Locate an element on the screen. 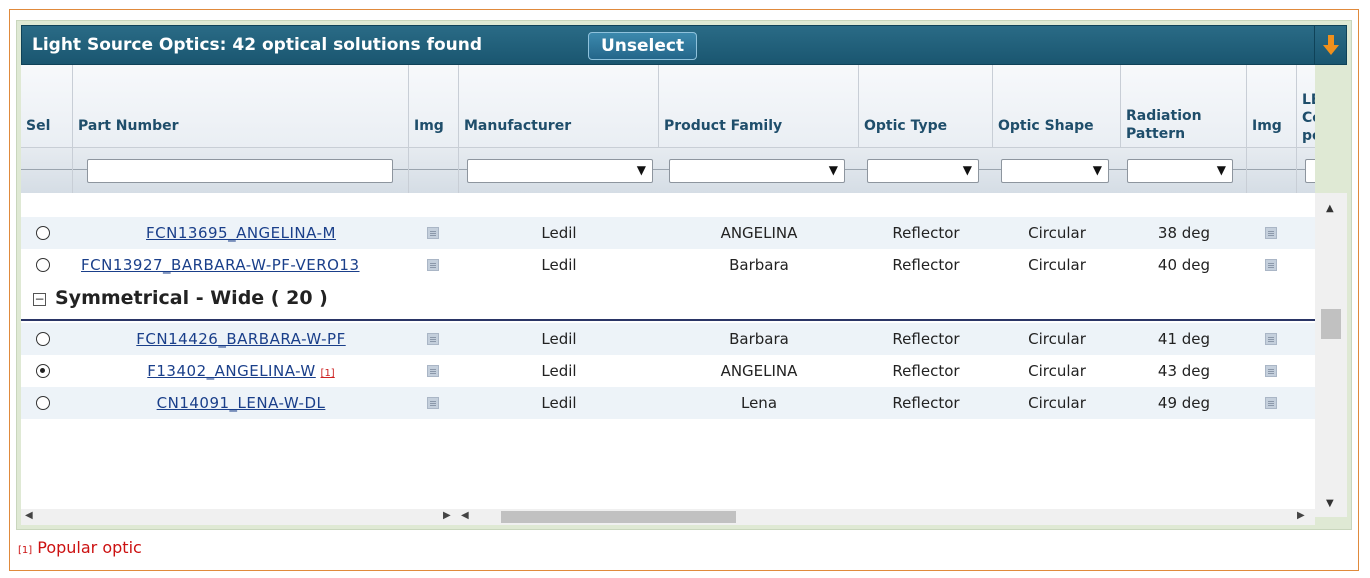  scroll-up-arrow-icon: ▲ is located at coordinates (1330, 208).